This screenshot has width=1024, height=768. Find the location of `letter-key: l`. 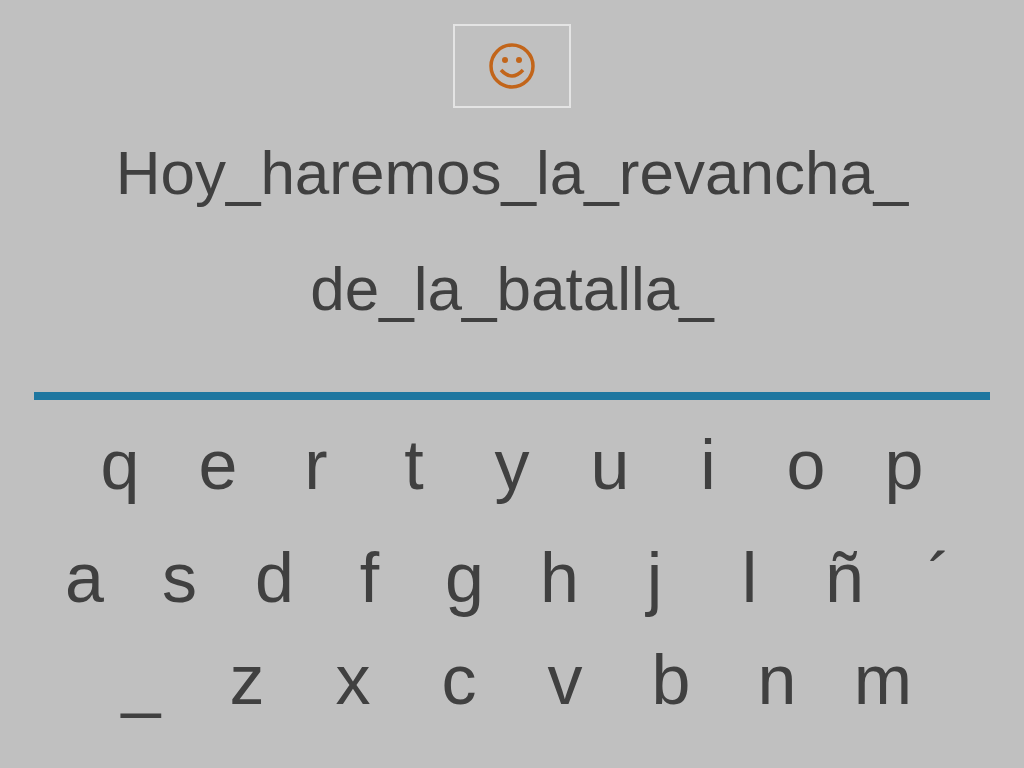

letter-key: l is located at coordinates (749, 578).